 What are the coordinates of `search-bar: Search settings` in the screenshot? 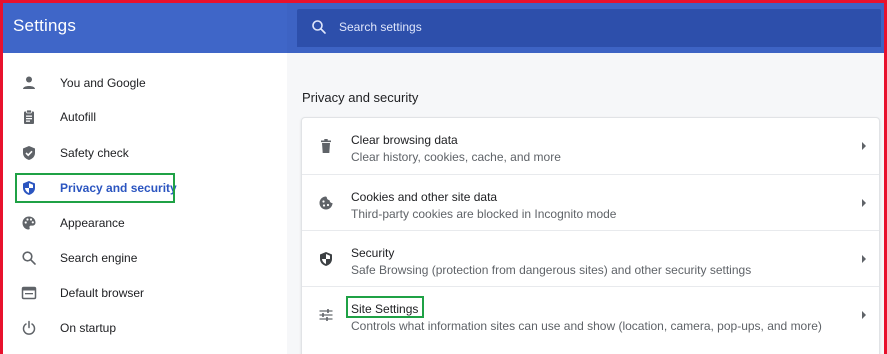 It's located at (589, 28).